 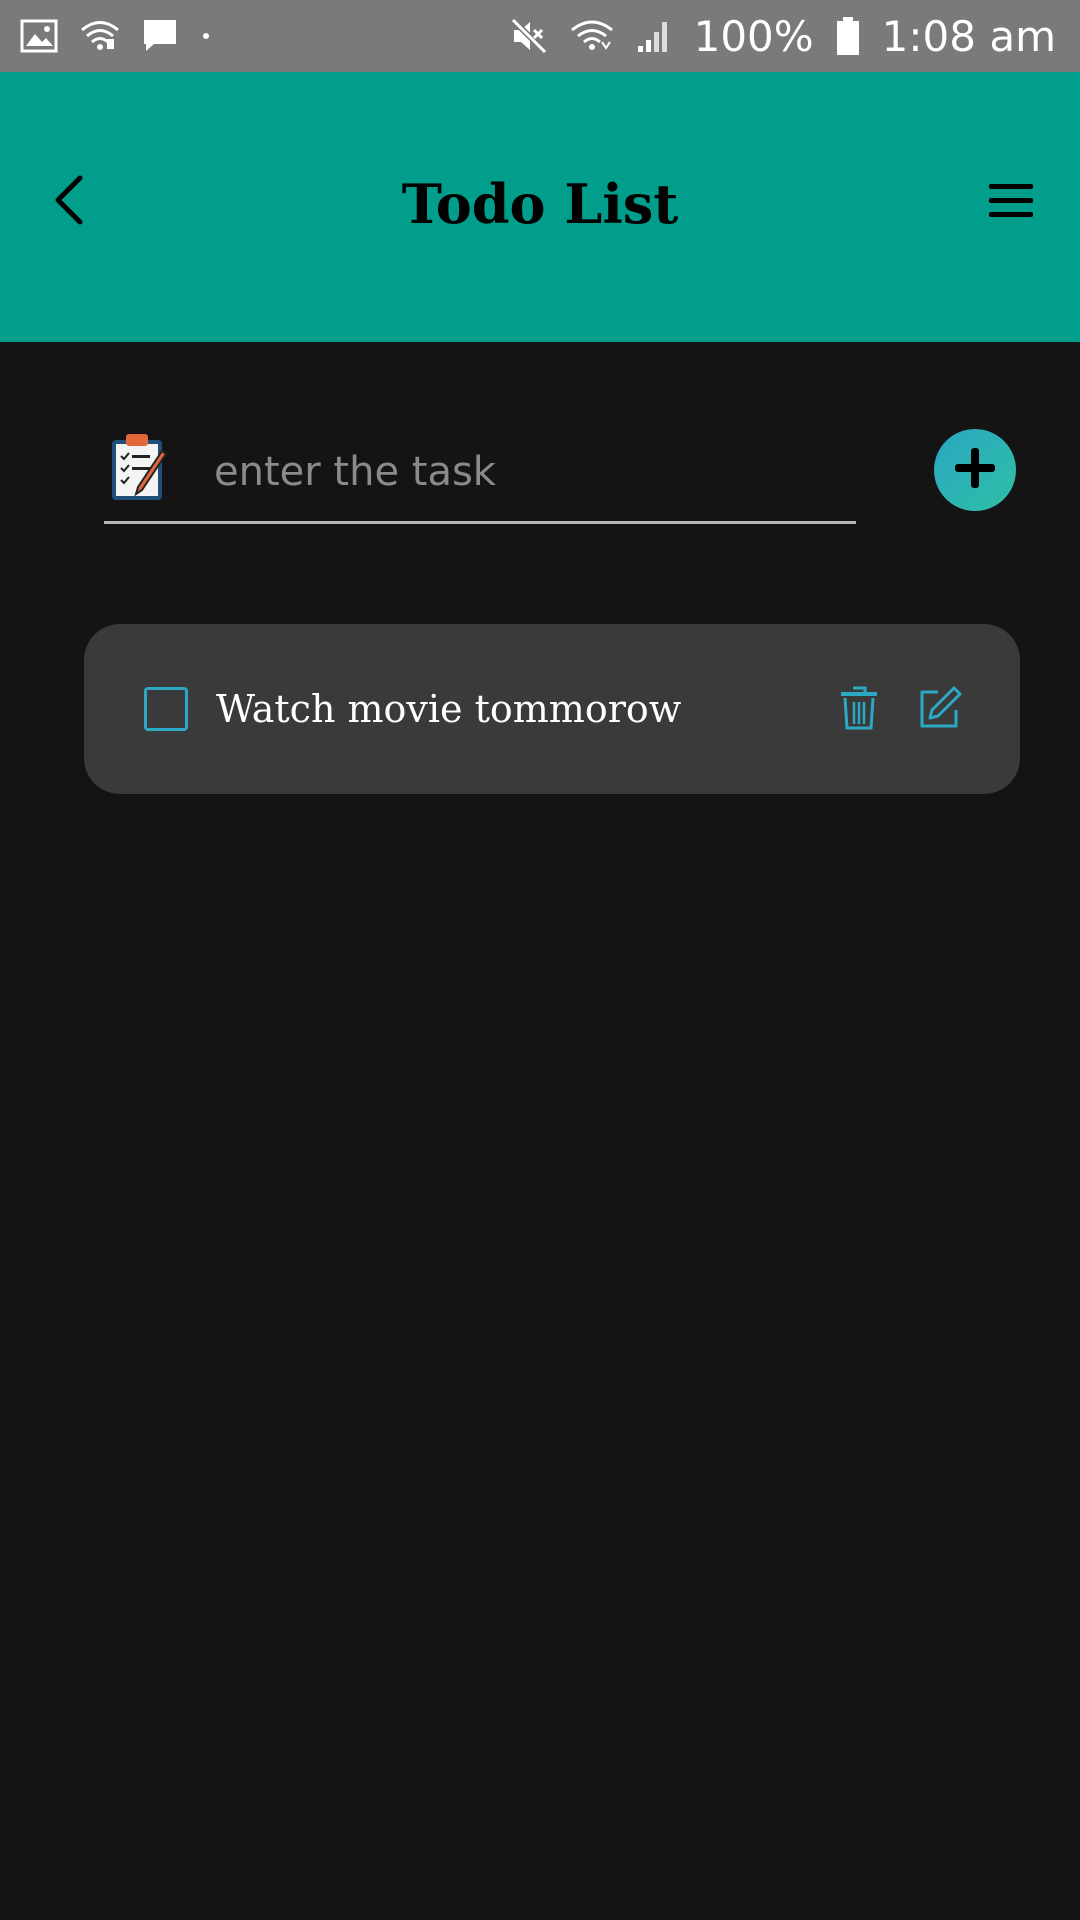 What do you see at coordinates (524, 472) in the screenshot?
I see `task-input` at bounding box center [524, 472].